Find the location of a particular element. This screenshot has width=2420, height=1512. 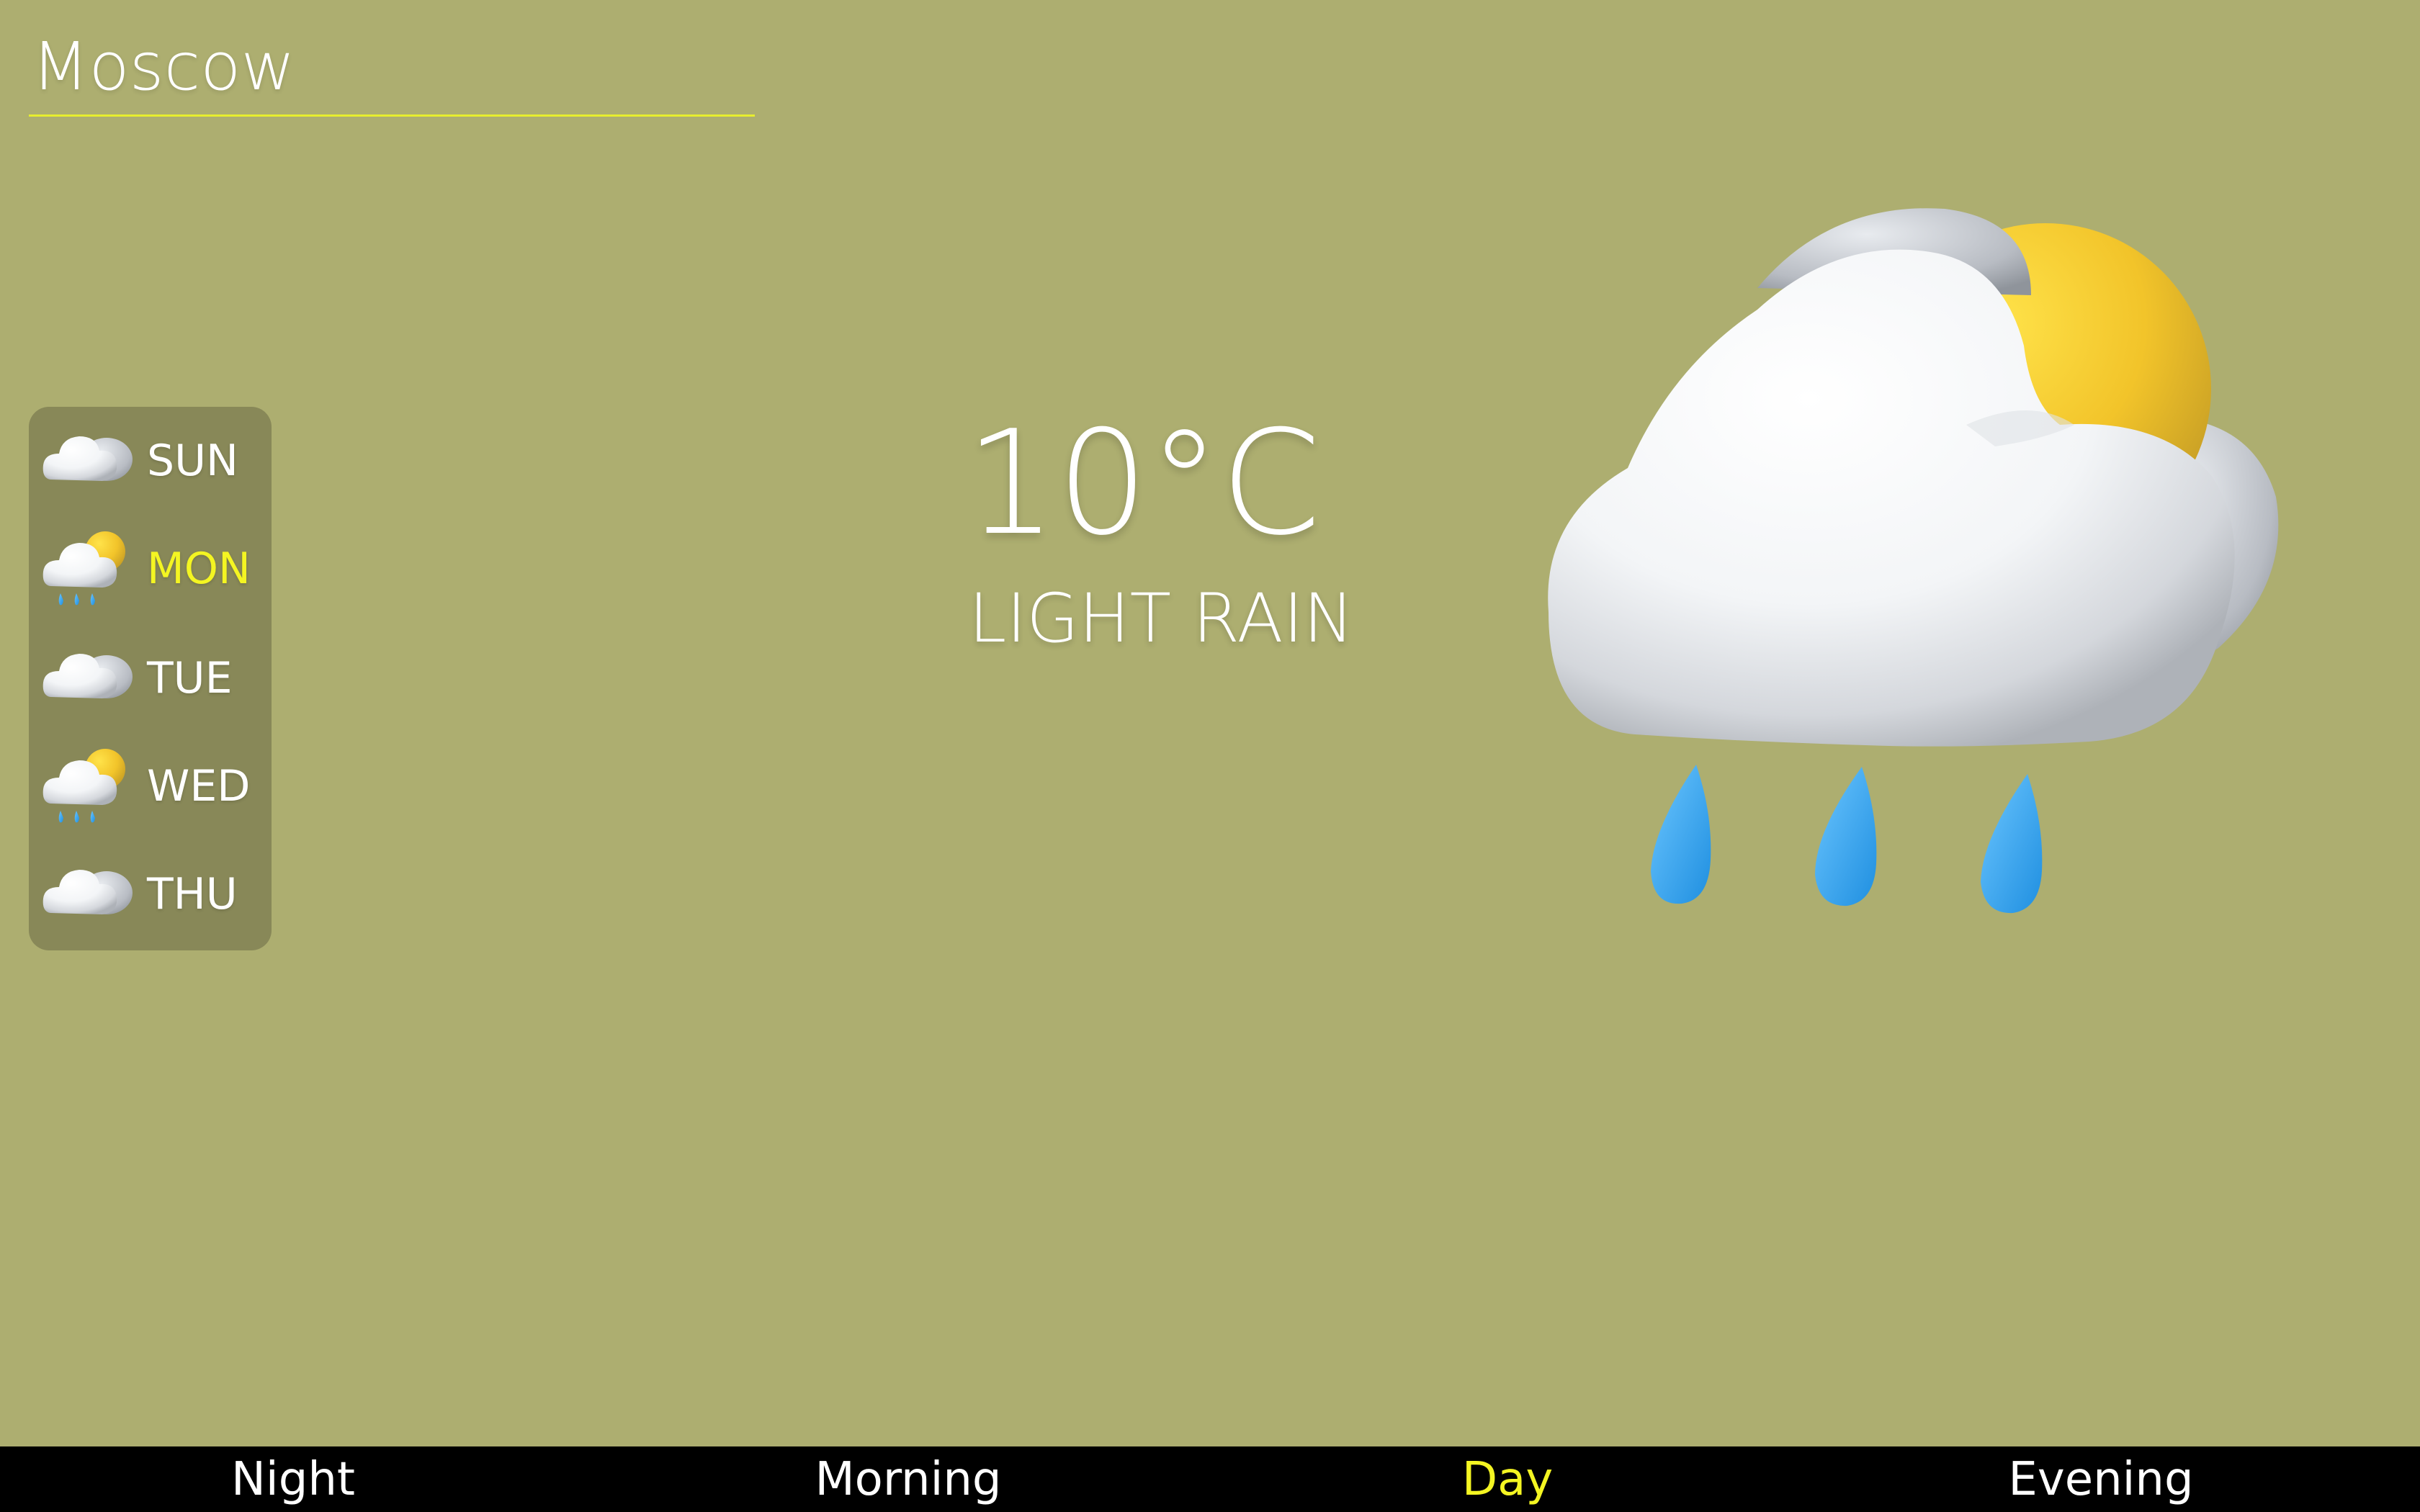

forecast-day-label: TUE is located at coordinates (190, 678).